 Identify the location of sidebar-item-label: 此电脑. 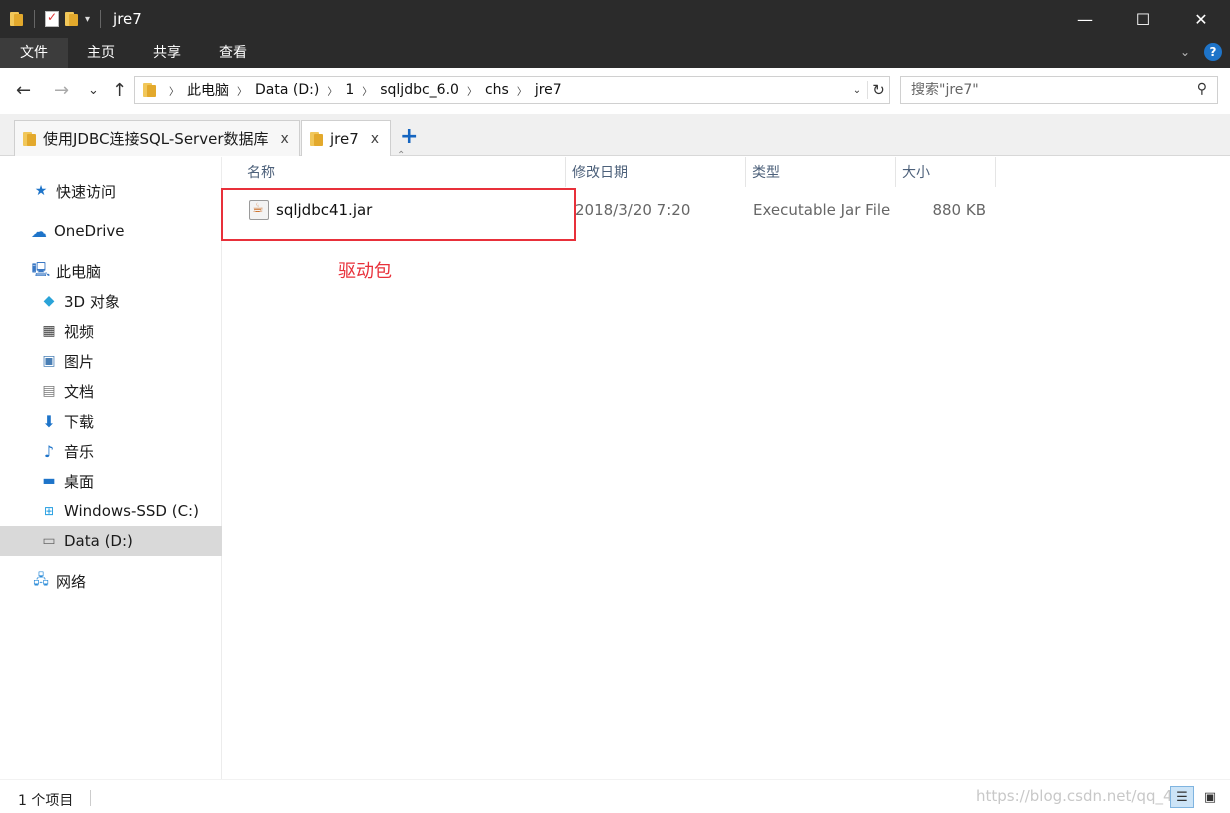
(79, 271).